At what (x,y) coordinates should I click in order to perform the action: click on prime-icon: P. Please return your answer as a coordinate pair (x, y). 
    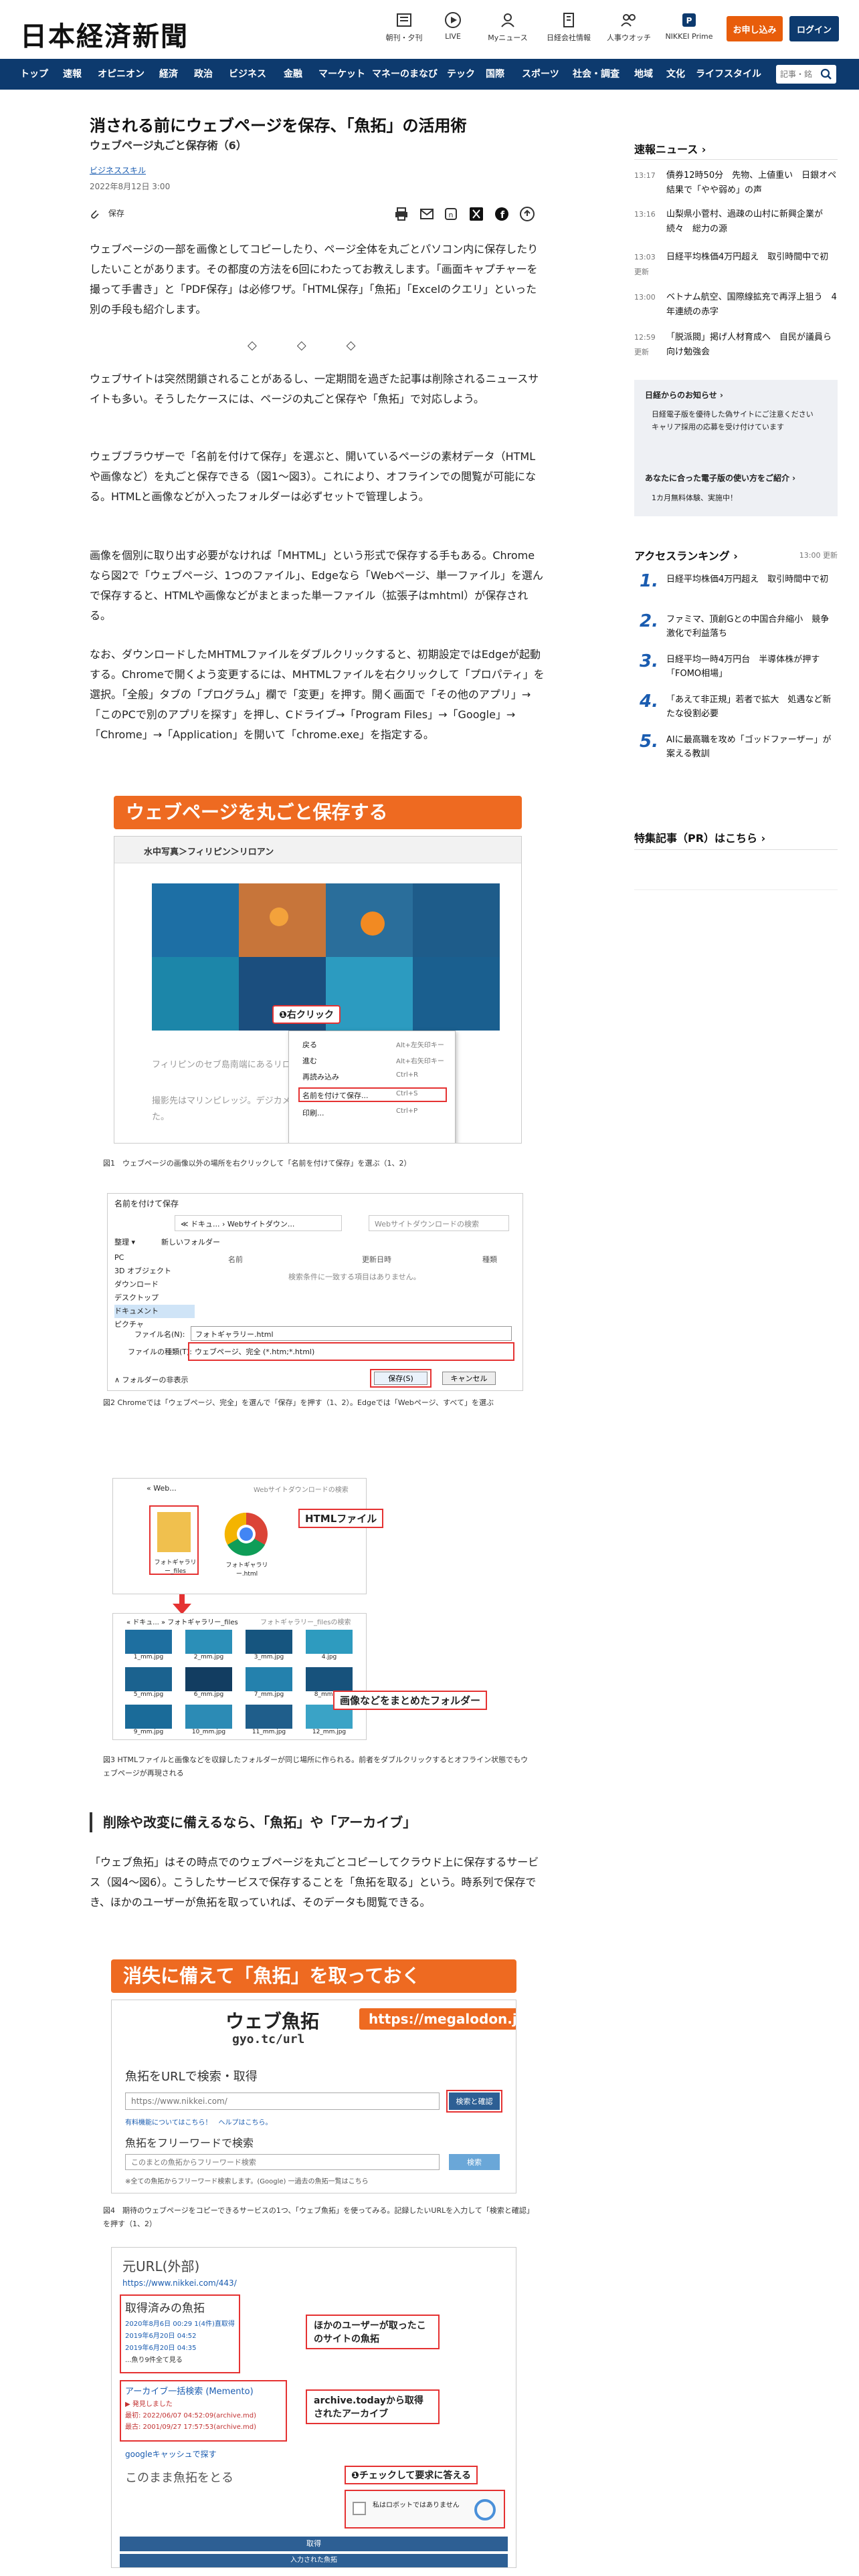
    Looking at the image, I should click on (689, 20).